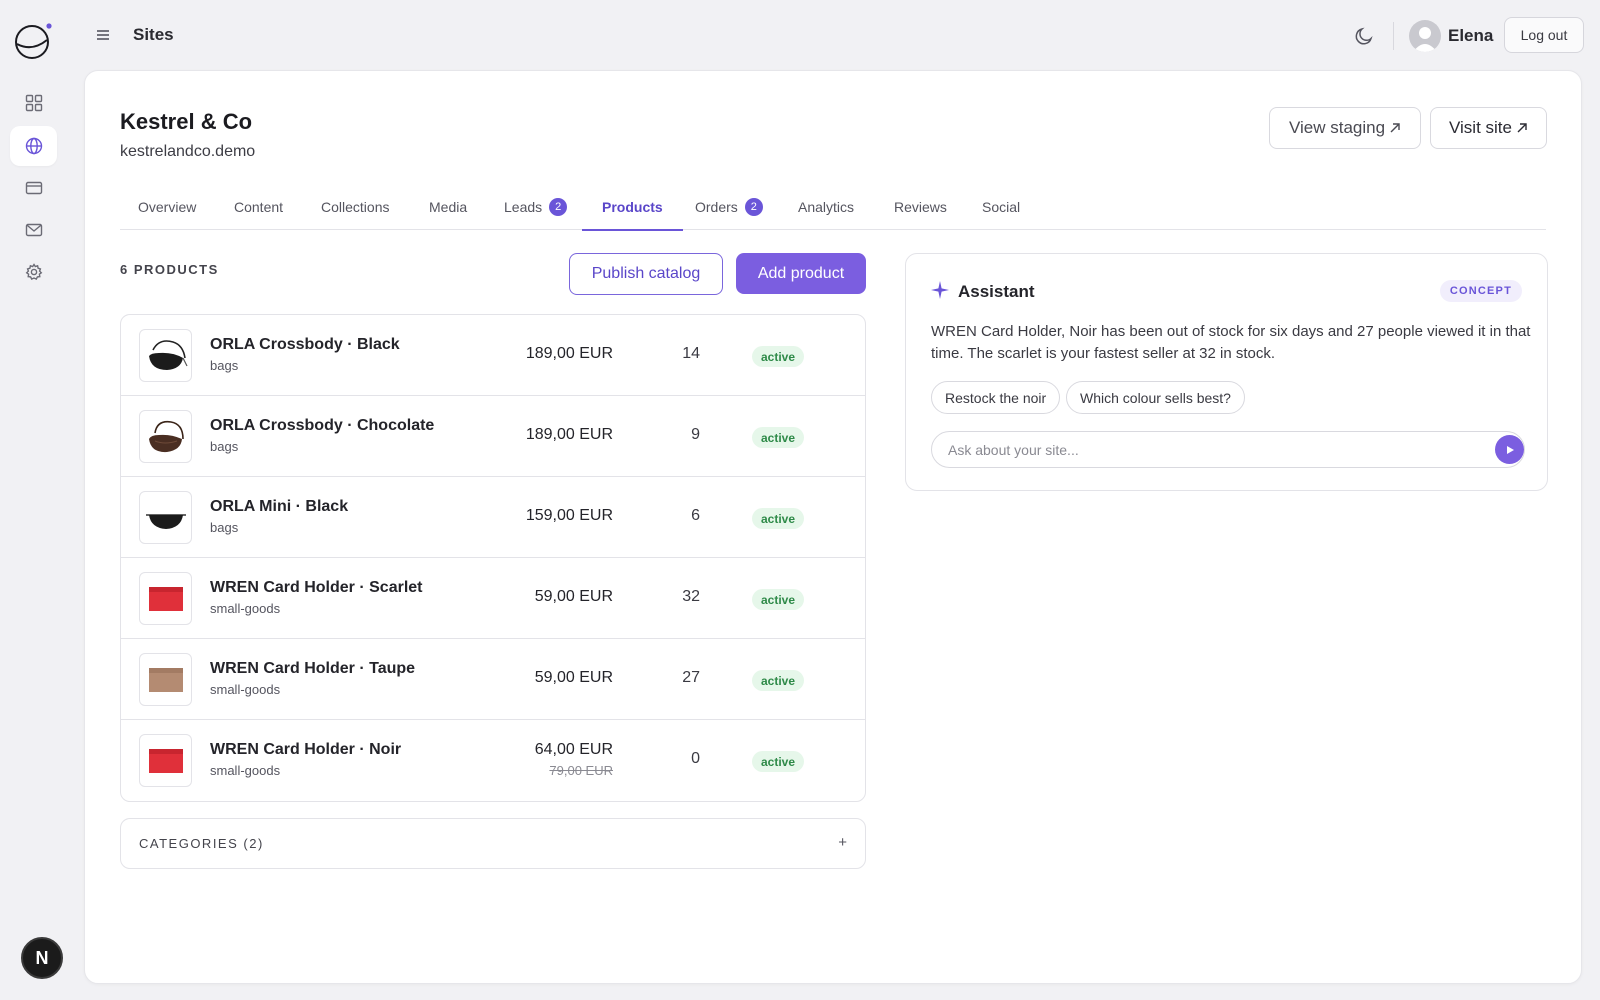 This screenshot has height=1000, width=1600. I want to click on rail-settings-button, so click(33, 272).